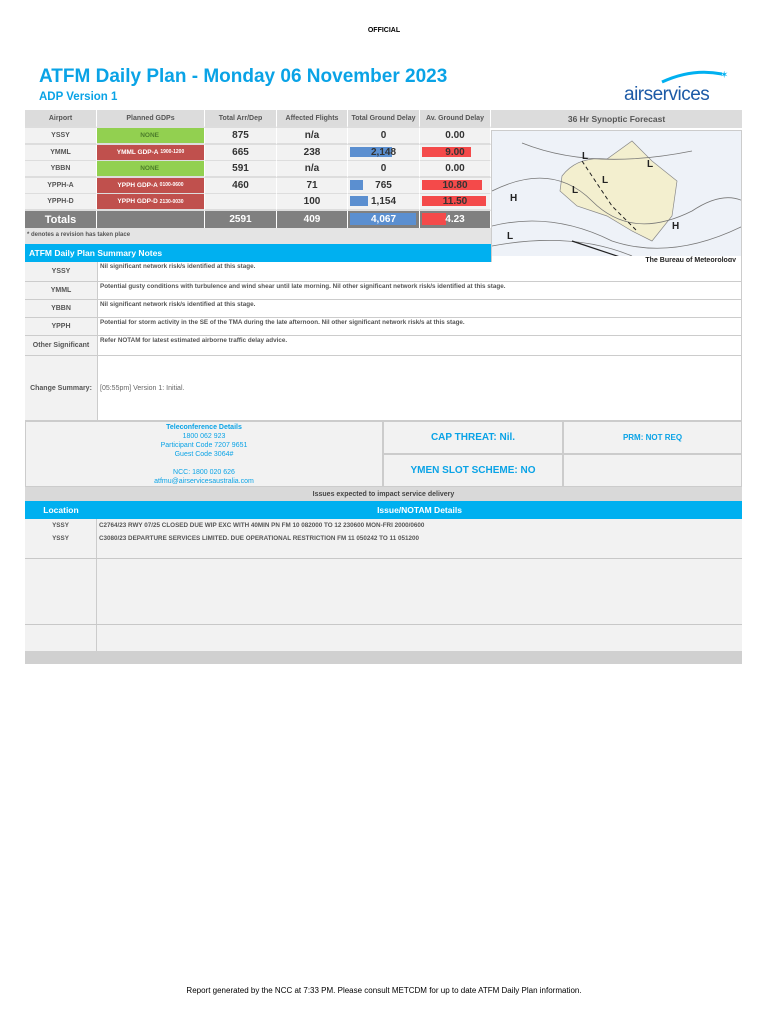 The image size is (768, 1024). I want to click on totals-affected-cell: 409, so click(312, 219).